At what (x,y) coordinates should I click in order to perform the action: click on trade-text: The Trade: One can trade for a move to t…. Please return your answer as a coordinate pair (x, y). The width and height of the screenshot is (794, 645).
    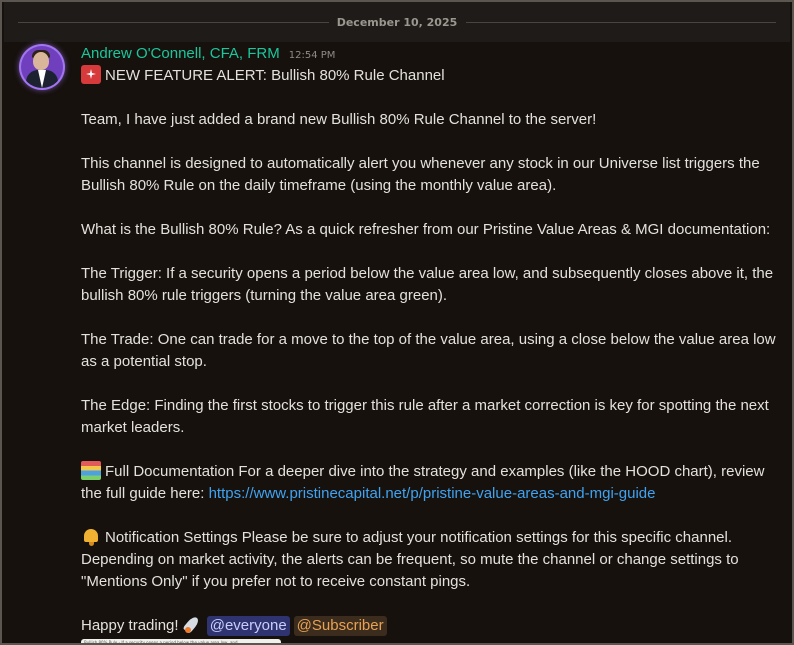
    Looking at the image, I should click on (428, 350).